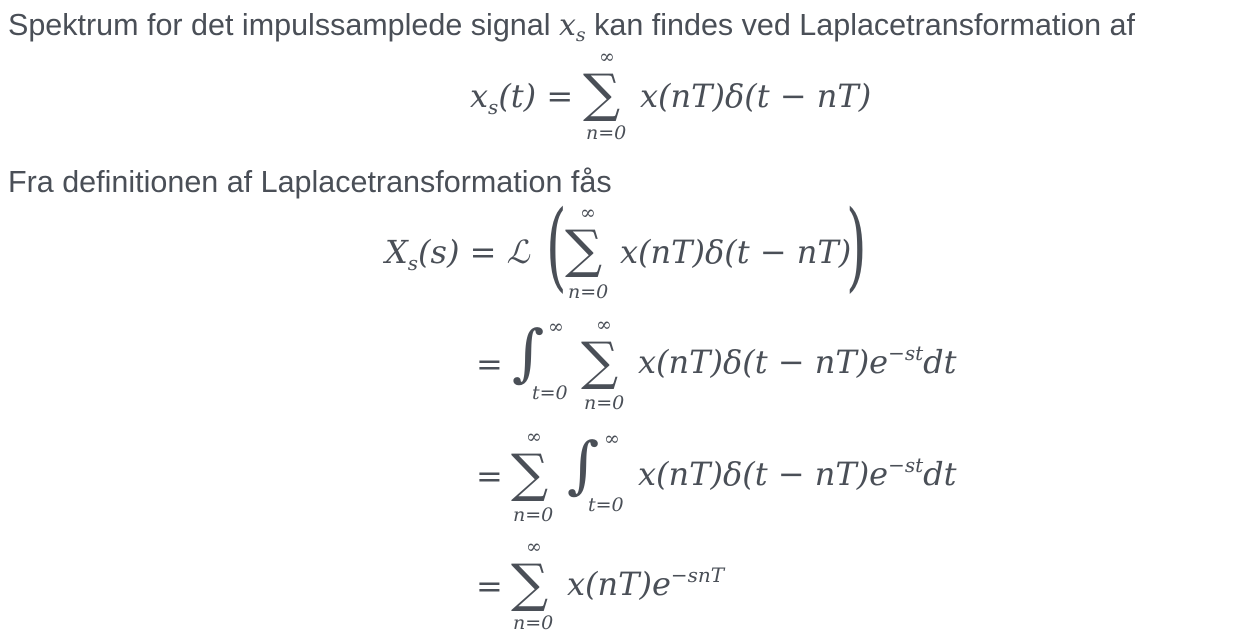 The height and width of the screenshot is (638, 1259). What do you see at coordinates (619, 584) in the screenshot?
I see `eq2-l4-body-main: x(nT)e` at bounding box center [619, 584].